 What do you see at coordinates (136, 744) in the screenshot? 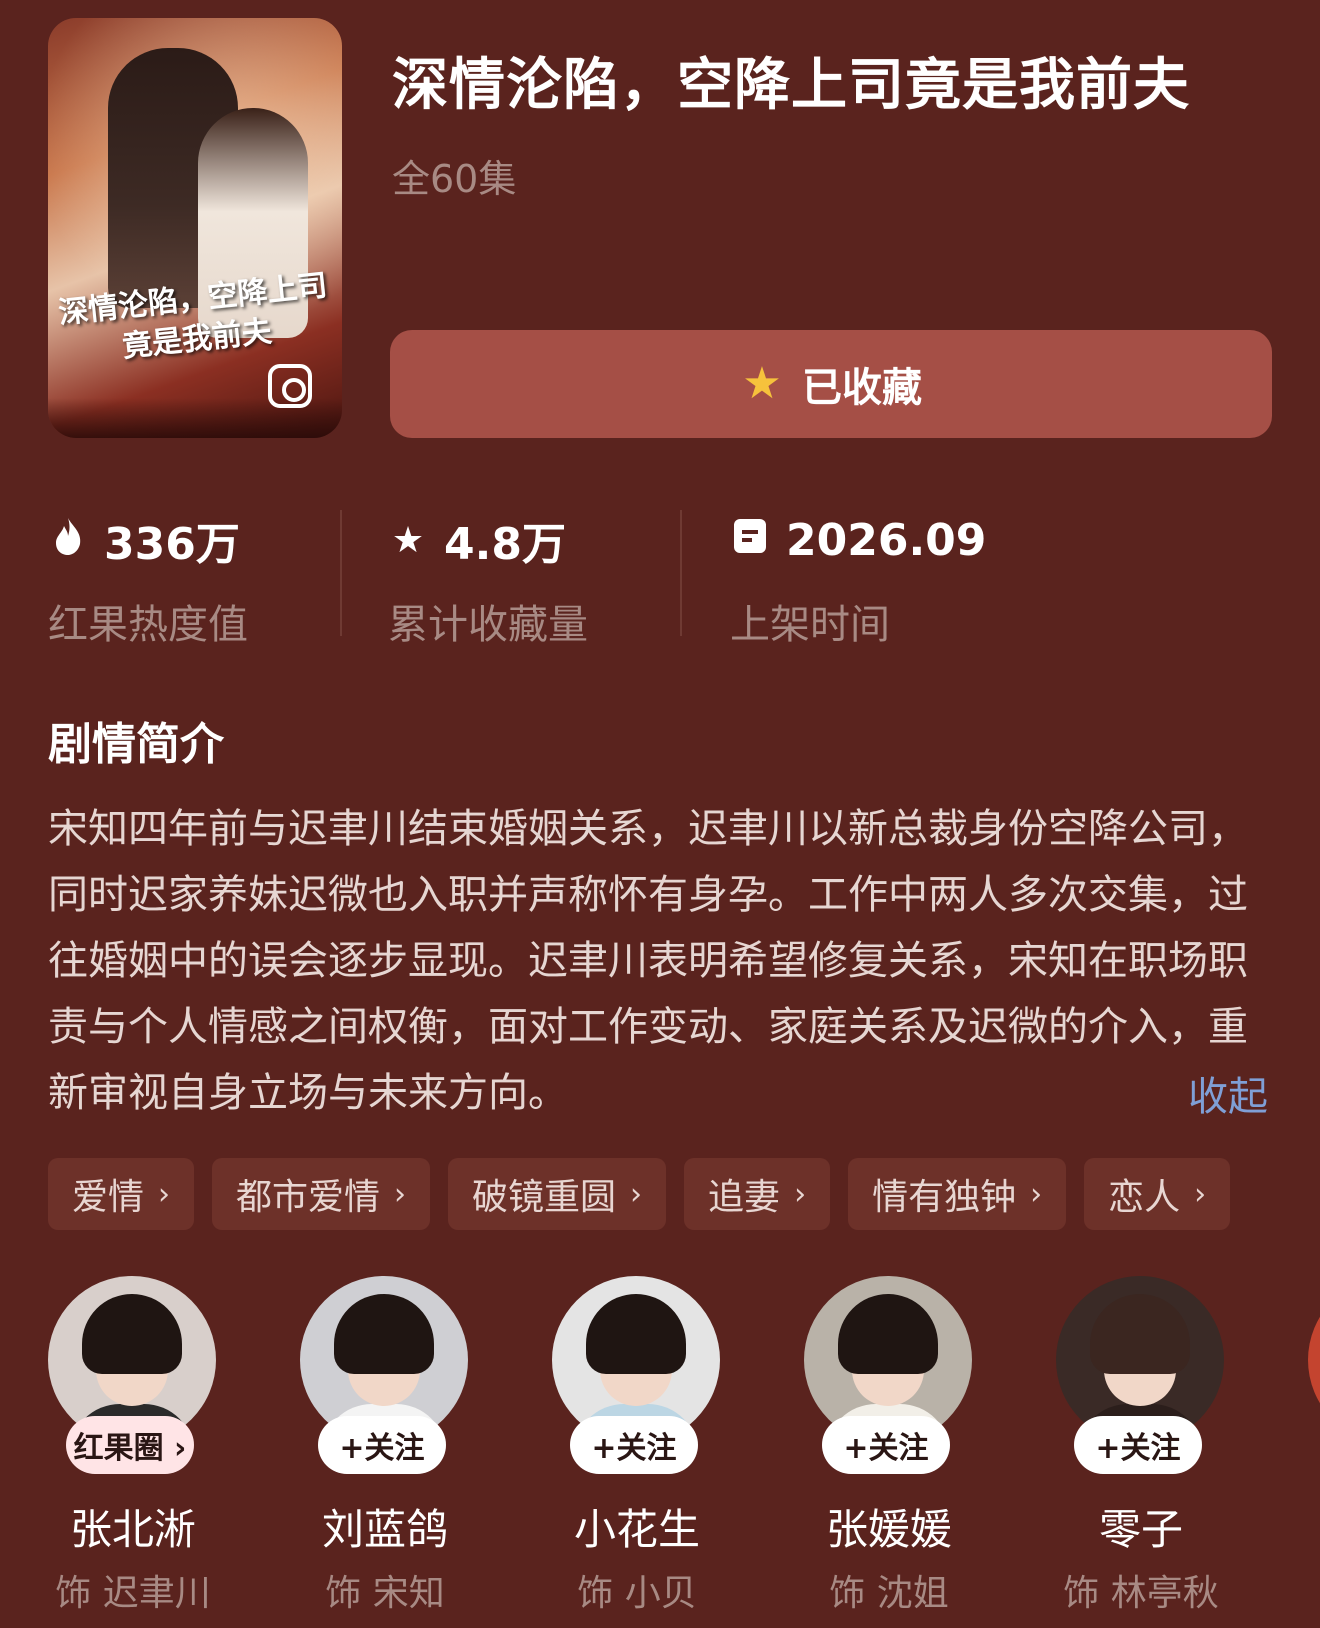
I see `synopsis-heading: 剧情简介` at bounding box center [136, 744].